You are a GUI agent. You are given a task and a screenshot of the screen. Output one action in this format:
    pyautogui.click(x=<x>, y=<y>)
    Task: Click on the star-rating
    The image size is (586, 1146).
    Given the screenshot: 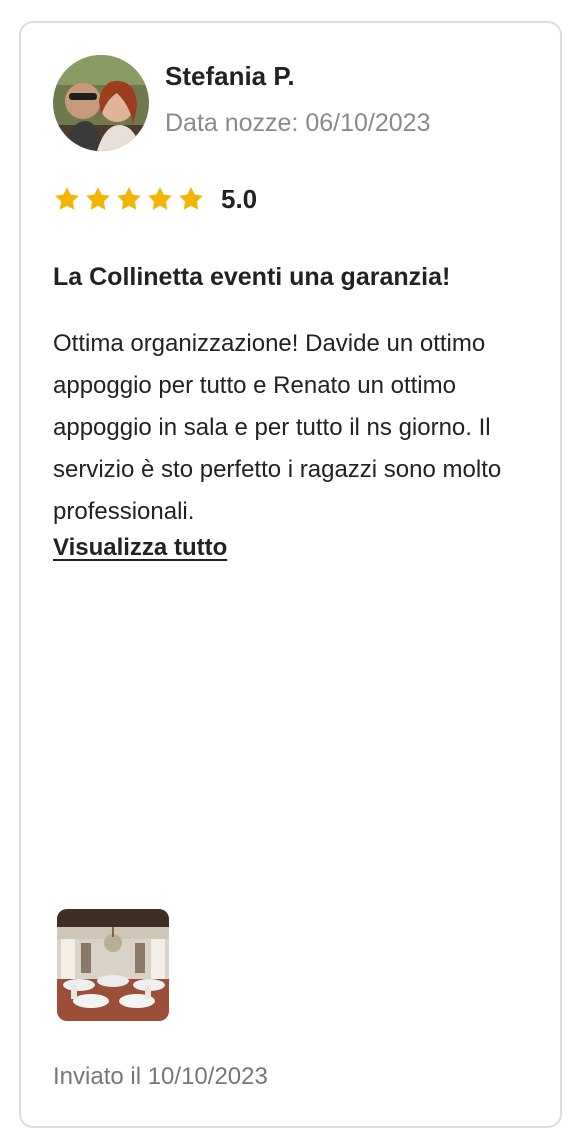 What is the action you would take?
    pyautogui.click(x=129, y=199)
    